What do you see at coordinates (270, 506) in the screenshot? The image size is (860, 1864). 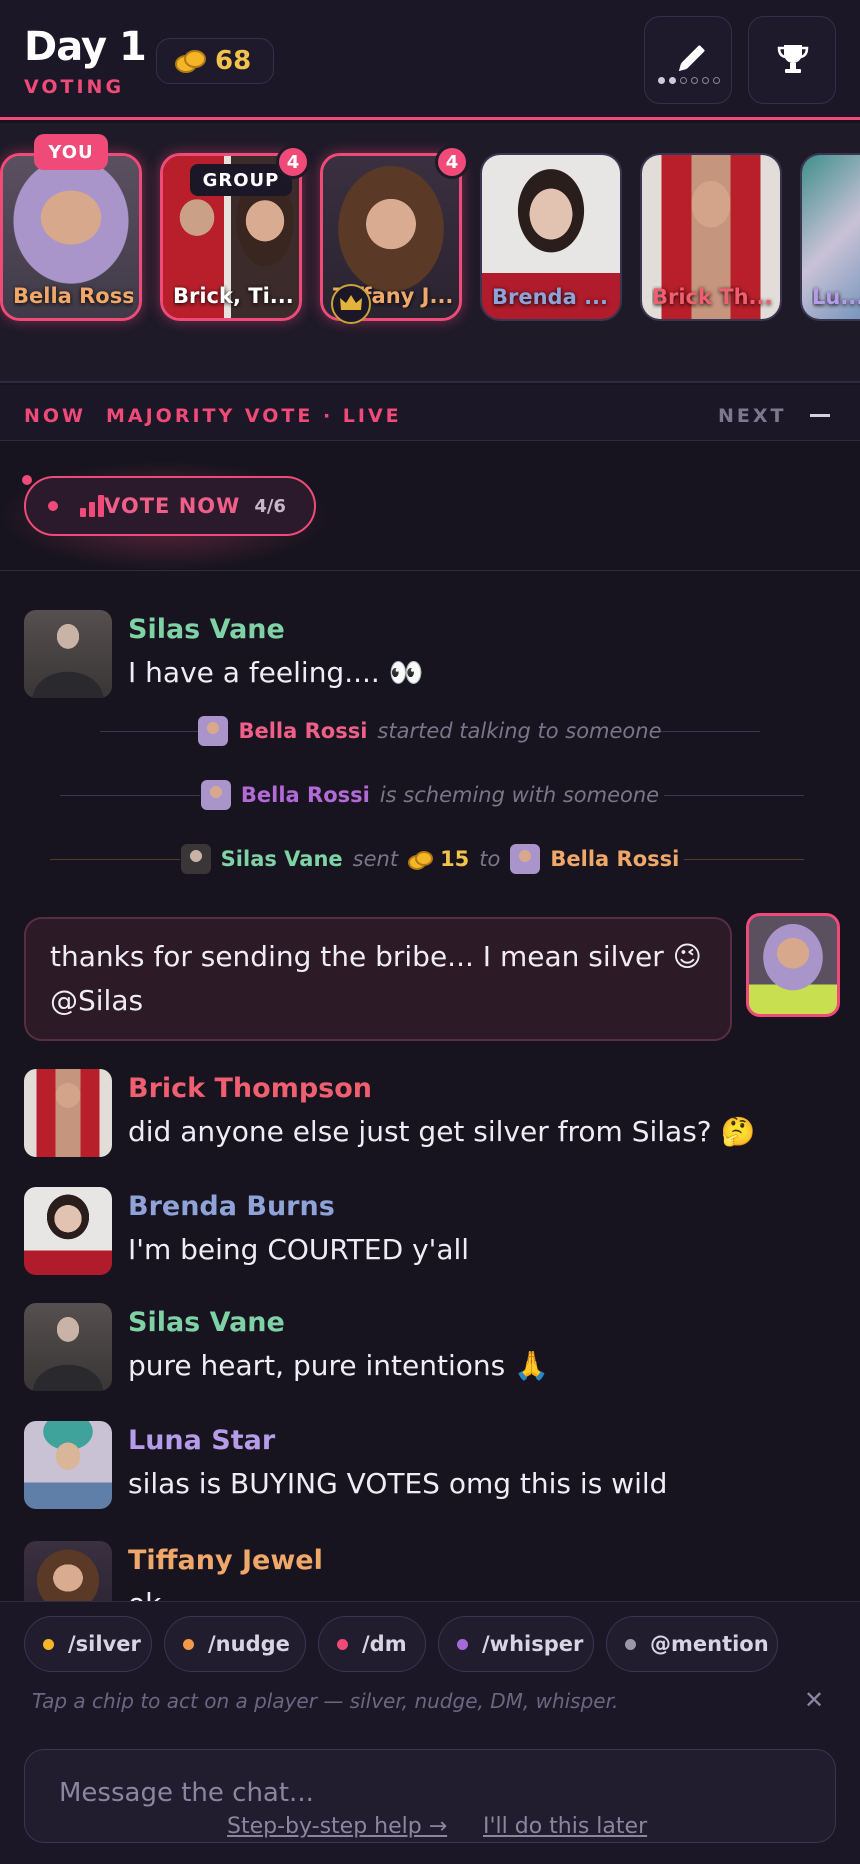 I see `vote-count: 4/6` at bounding box center [270, 506].